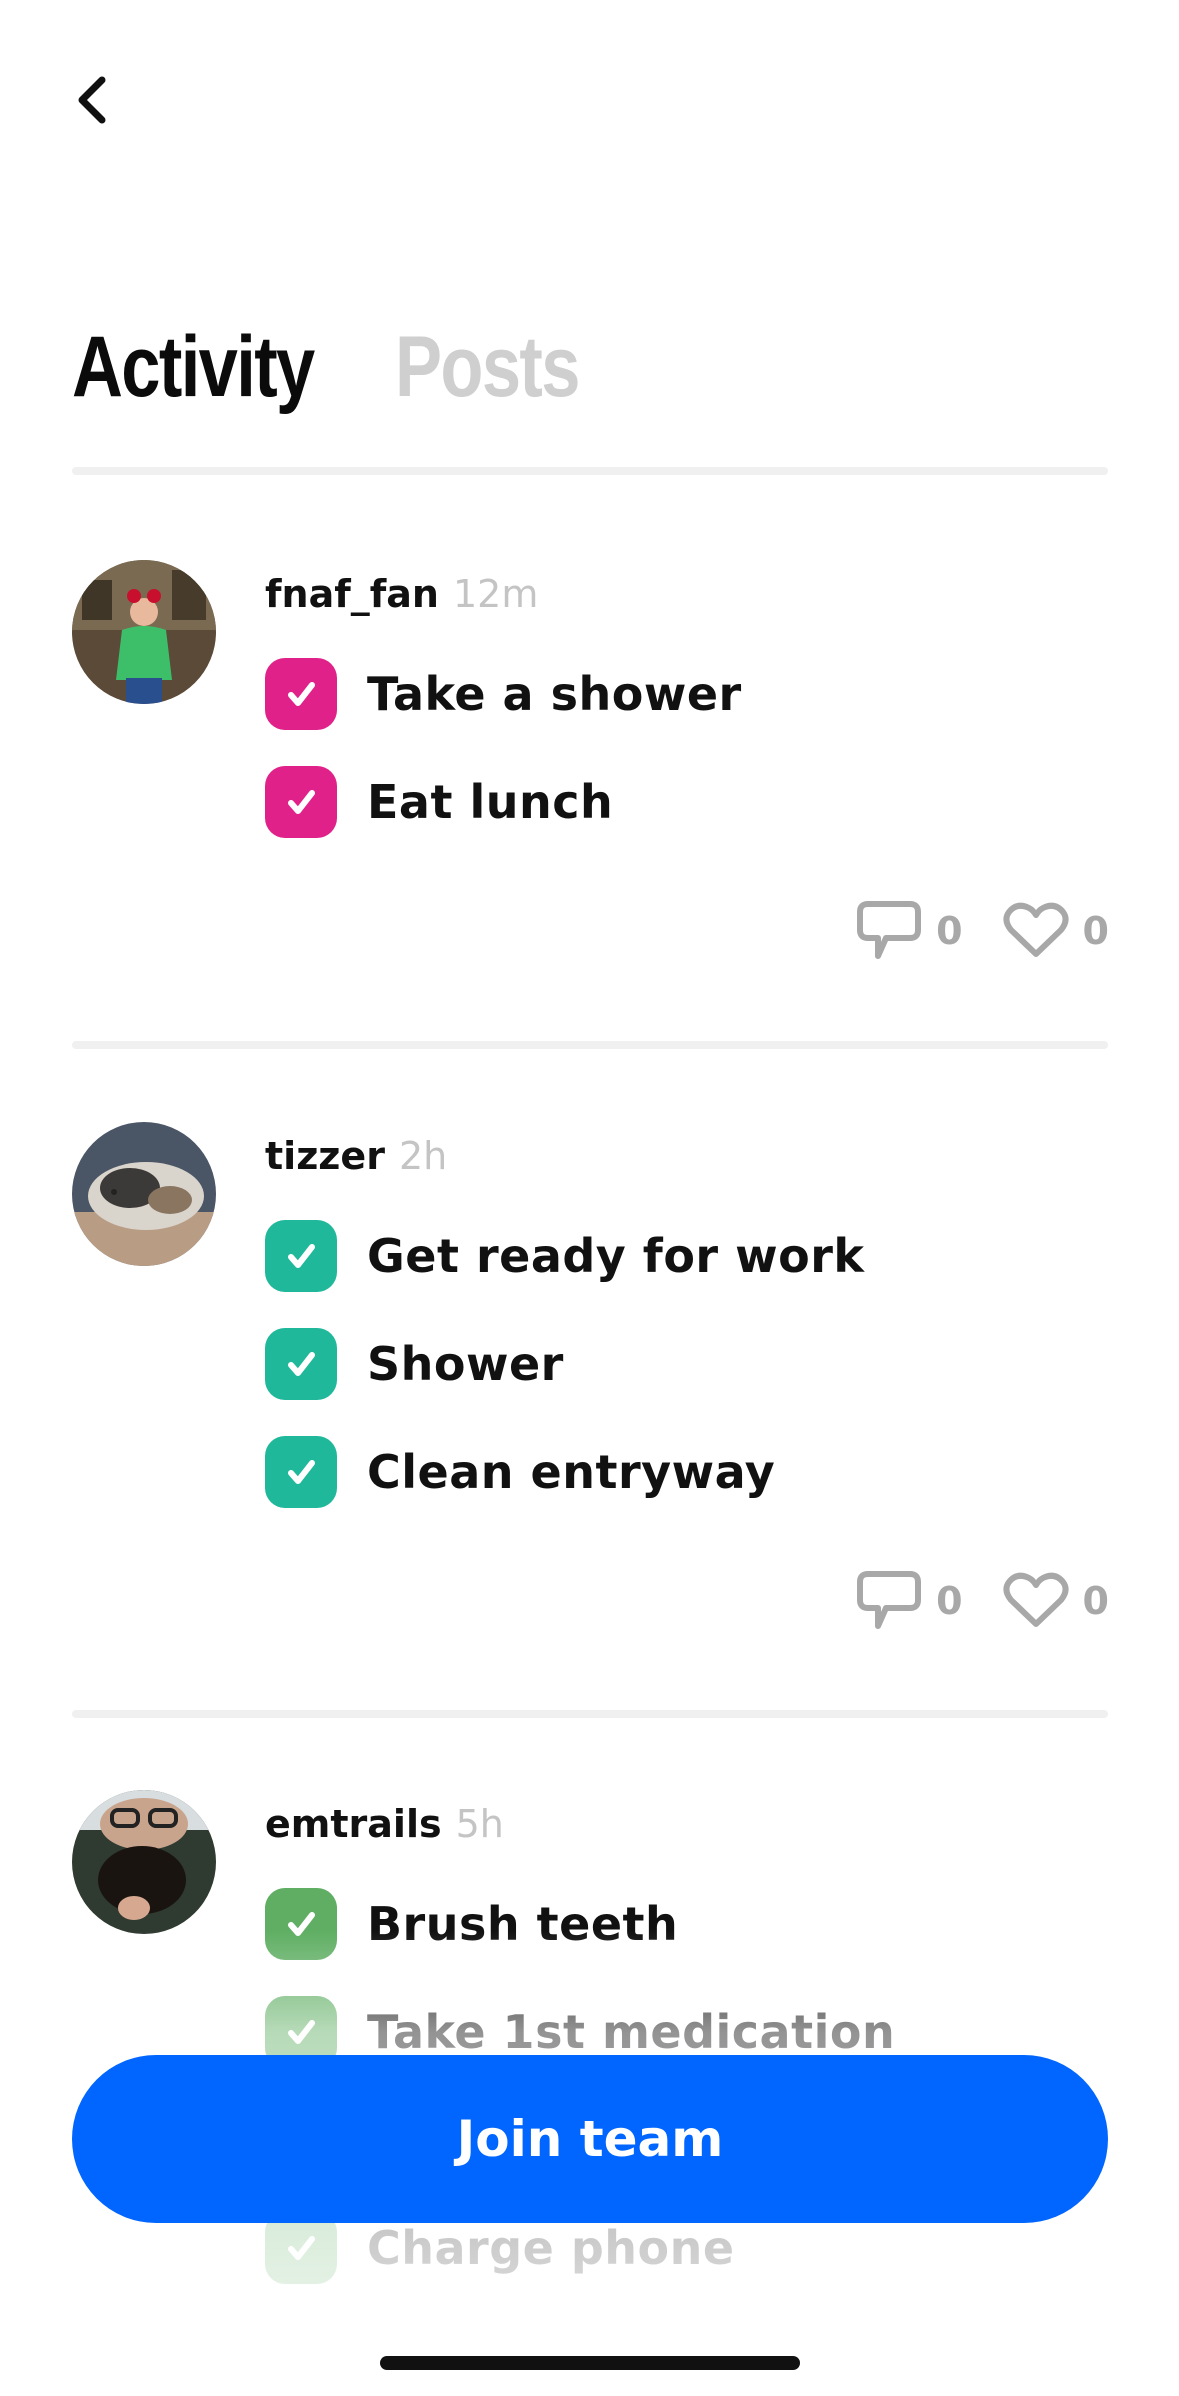 This screenshot has width=1179, height=2396. I want to click on task-item: Eat lunch, so click(439, 802).